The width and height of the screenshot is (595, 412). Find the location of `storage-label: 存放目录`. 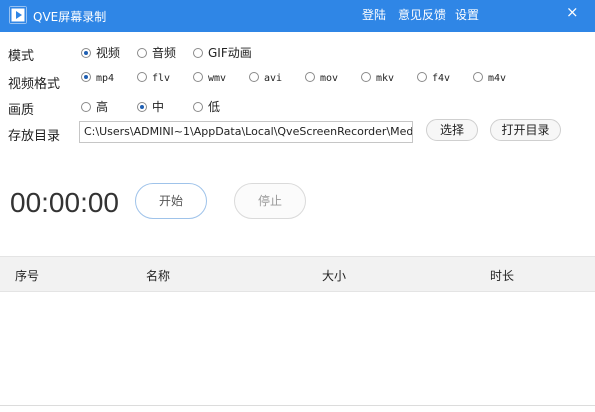

storage-label: 存放目录 is located at coordinates (34, 136).